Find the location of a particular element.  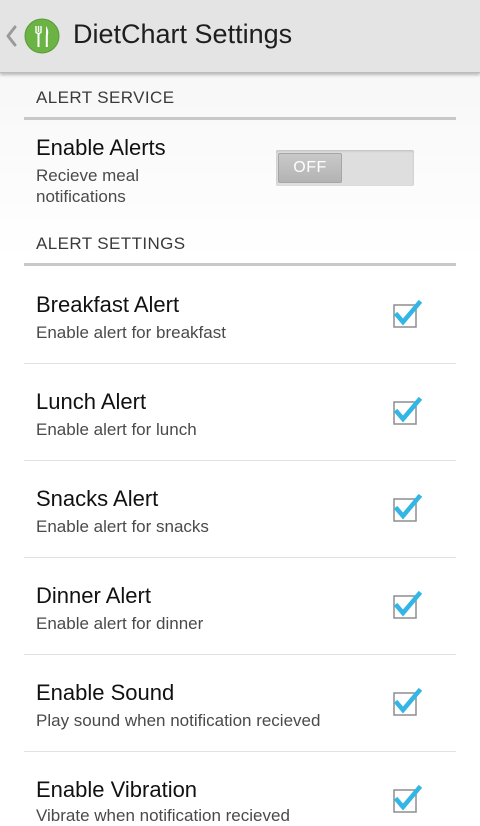

enable-alerts-summary-line2: notifications is located at coordinates (81, 196).